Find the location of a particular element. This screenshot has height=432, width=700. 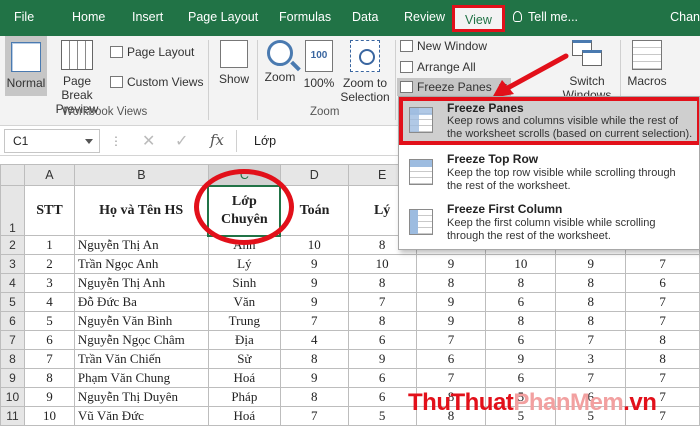

insert-function-icon: fx is located at coordinates (217, 140).